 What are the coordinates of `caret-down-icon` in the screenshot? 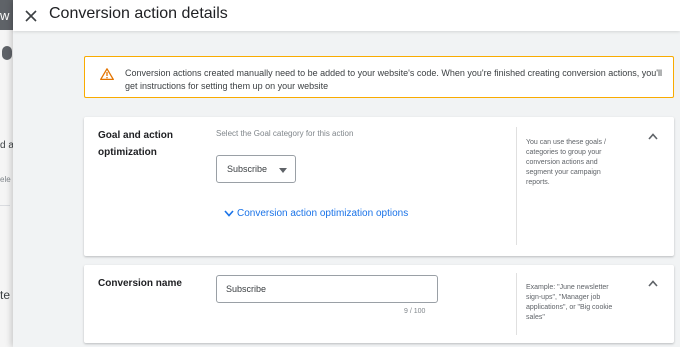 It's located at (283, 170).